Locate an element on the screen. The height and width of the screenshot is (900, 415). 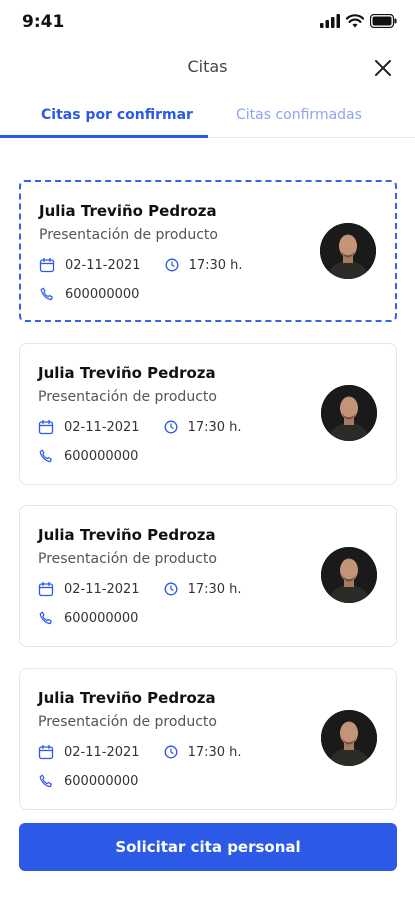
close-button is located at coordinates (383, 68).